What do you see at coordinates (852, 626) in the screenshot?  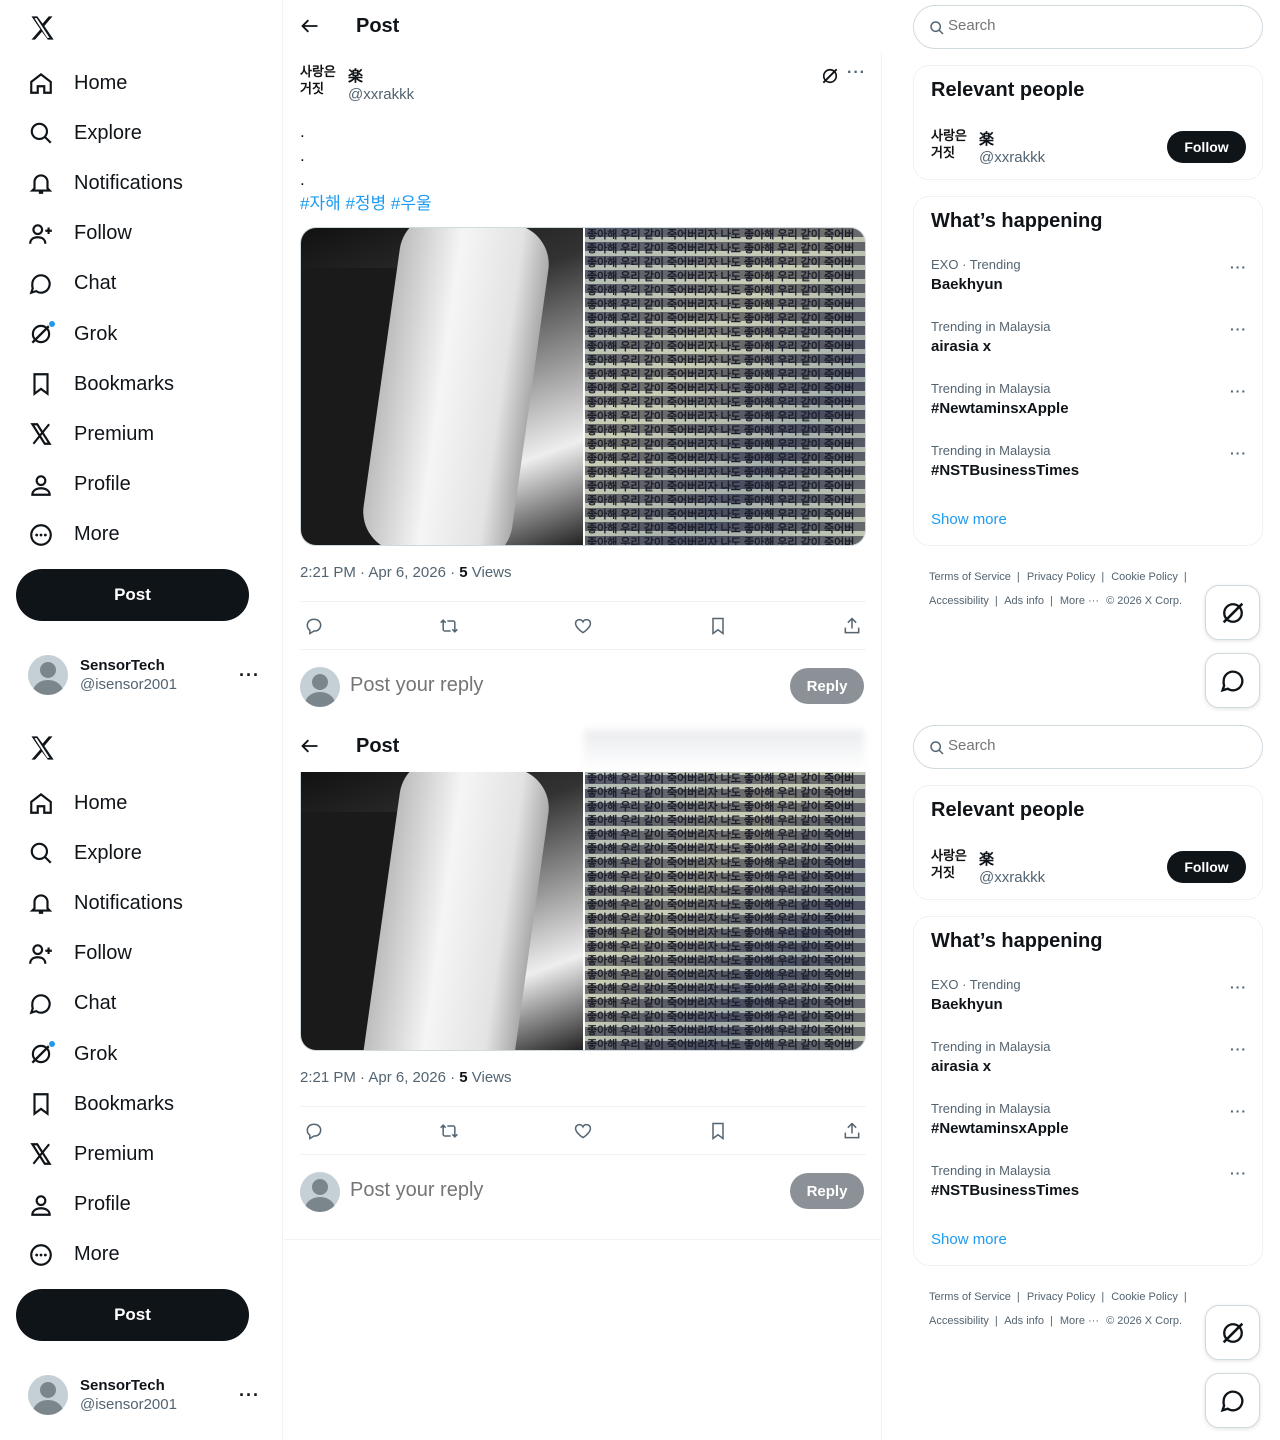 I see `share-action` at bounding box center [852, 626].